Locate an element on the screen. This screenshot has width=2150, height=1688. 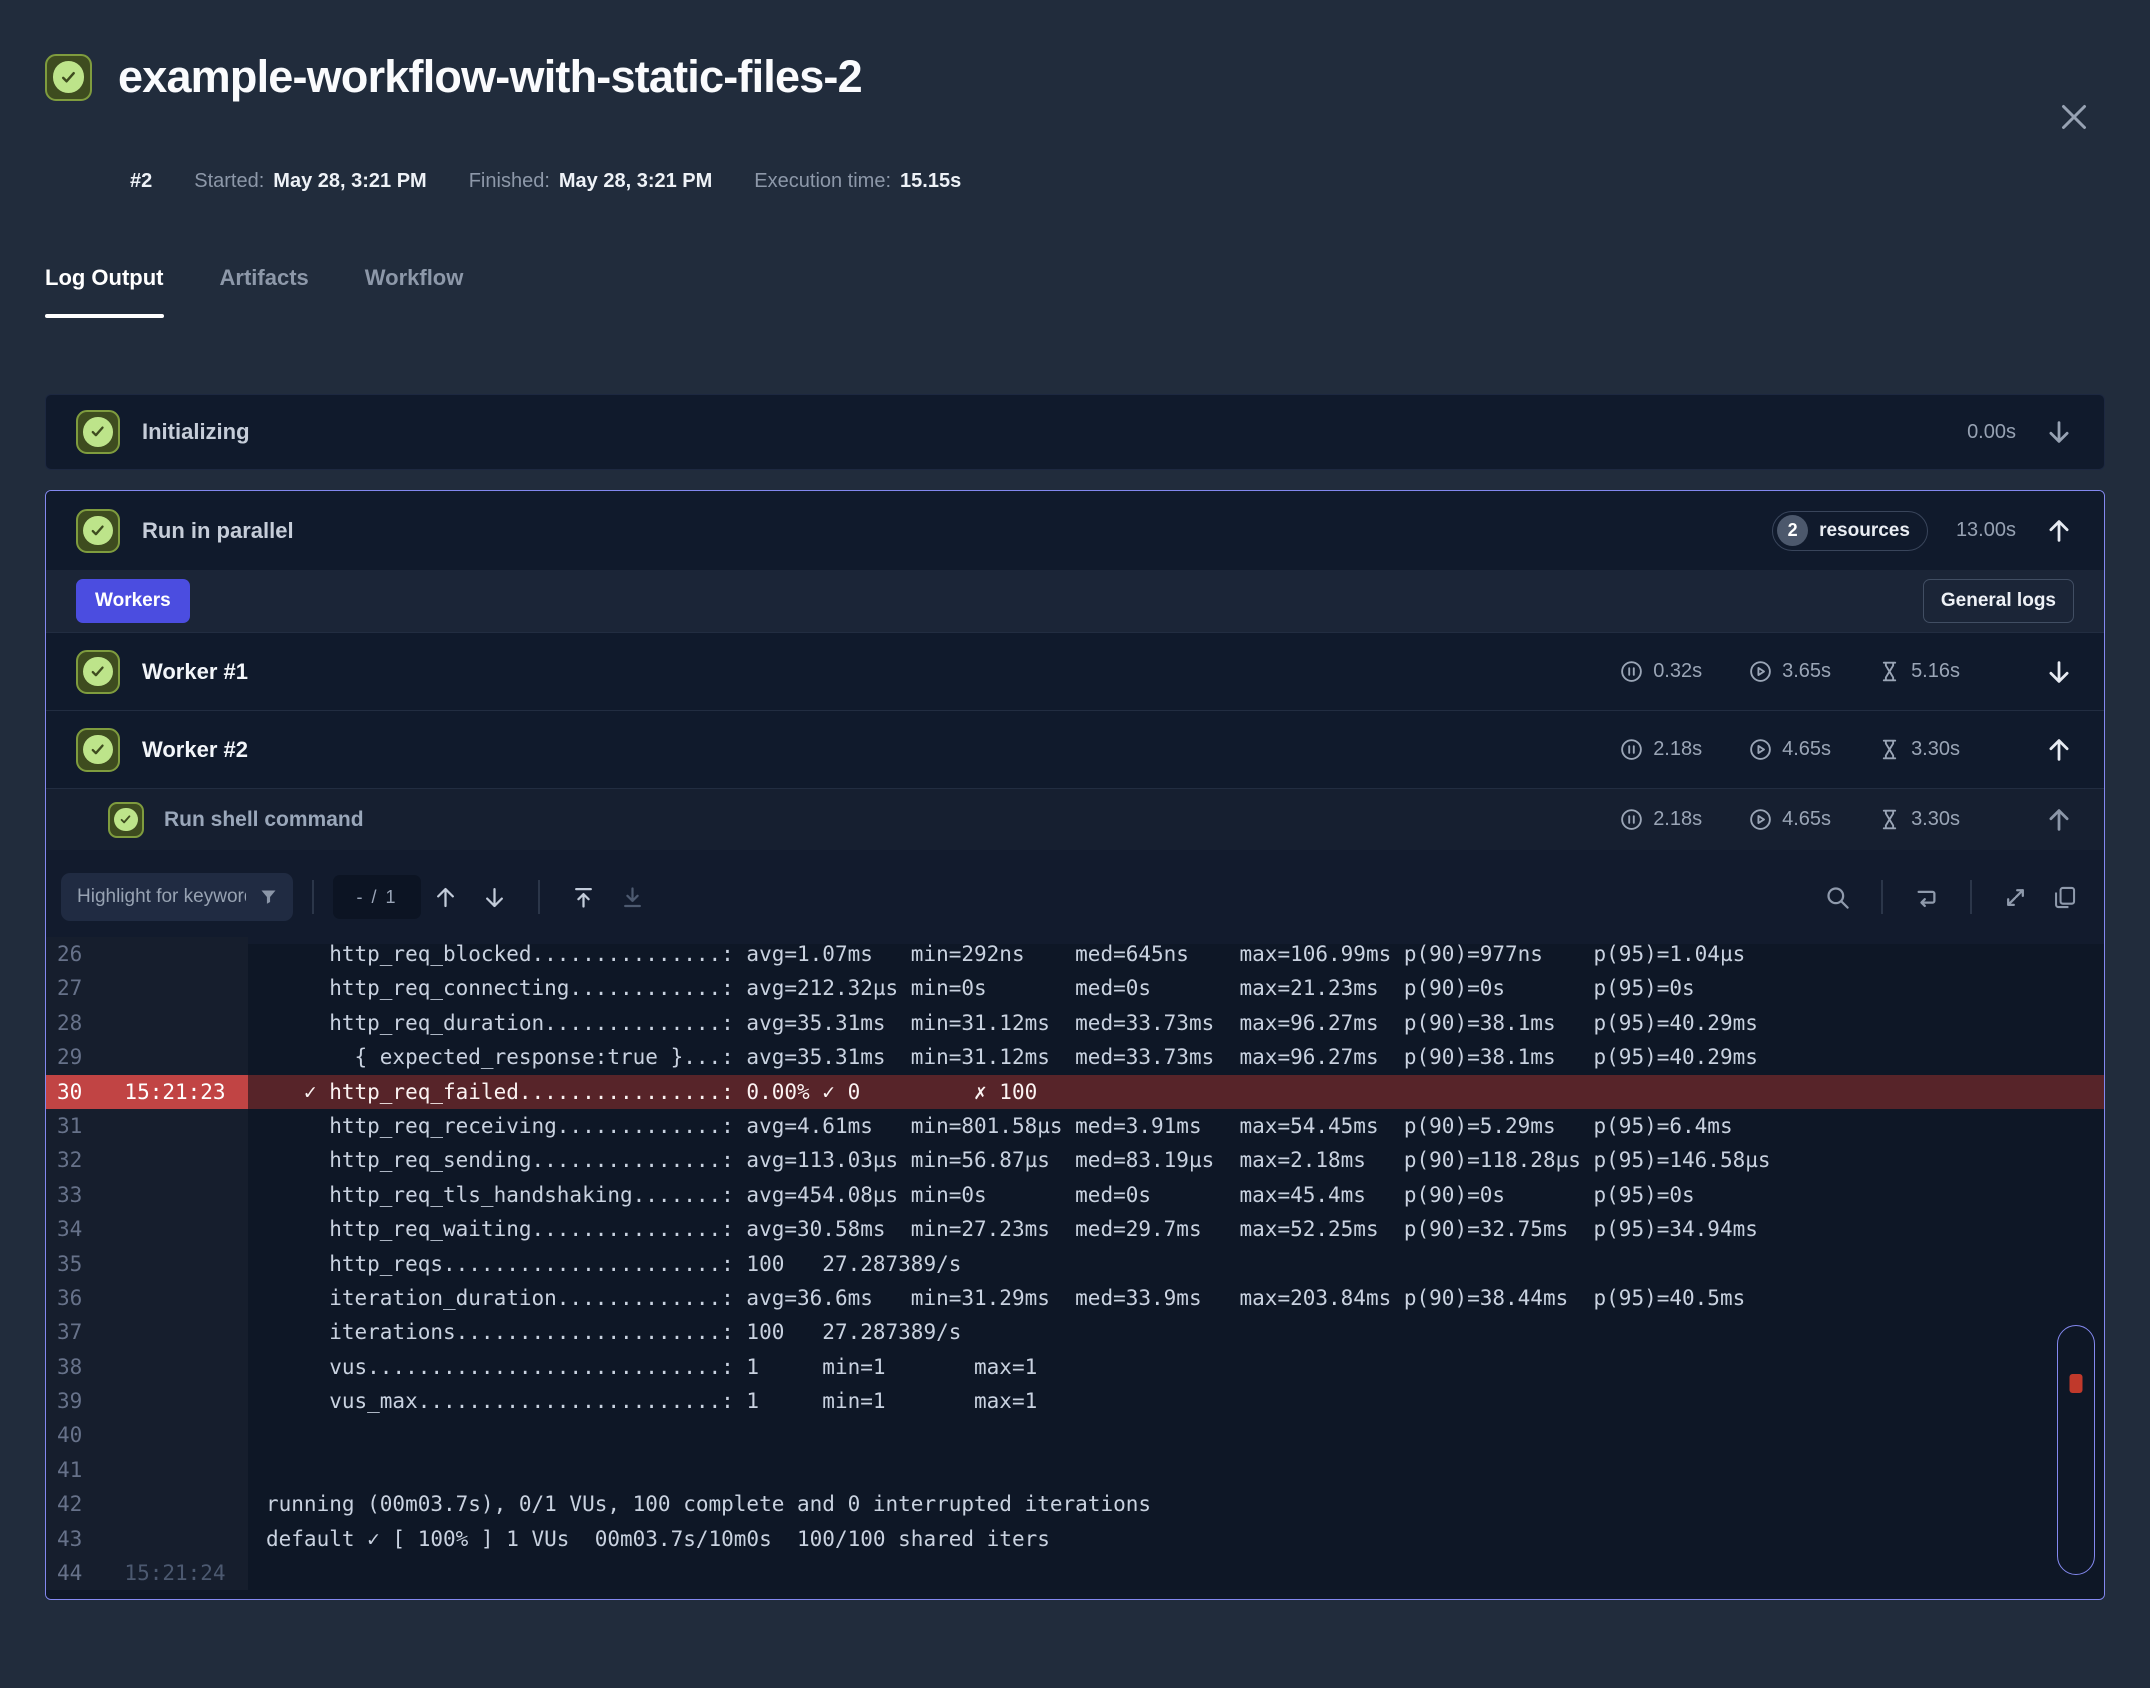
paused-duration-metric: 2.18s is located at coordinates (1660, 749).